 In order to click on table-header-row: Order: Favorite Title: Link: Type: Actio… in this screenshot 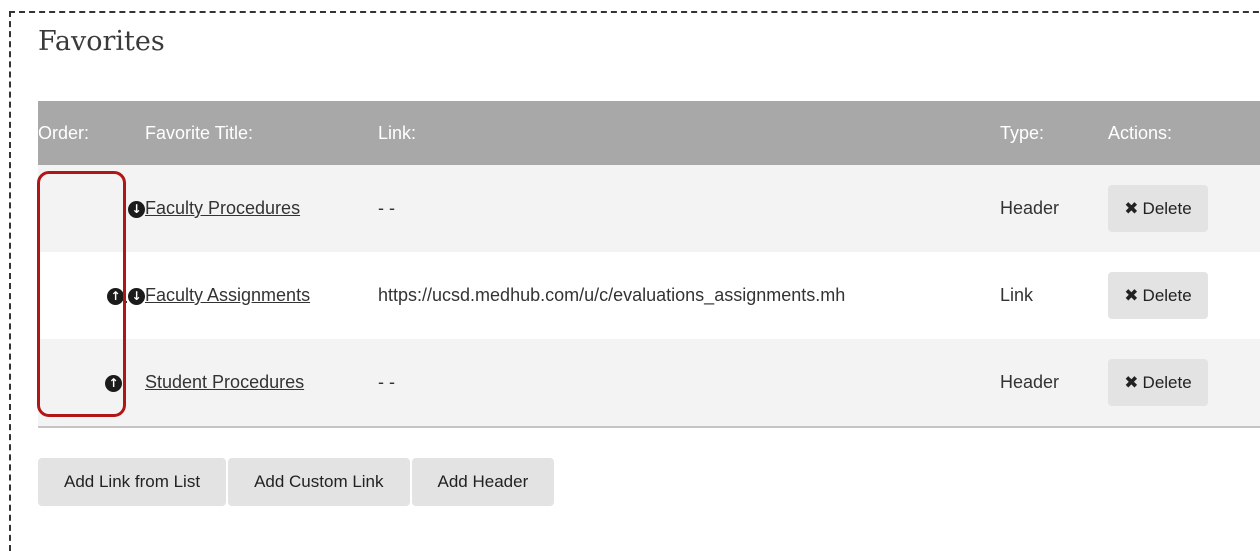, I will do `click(649, 133)`.